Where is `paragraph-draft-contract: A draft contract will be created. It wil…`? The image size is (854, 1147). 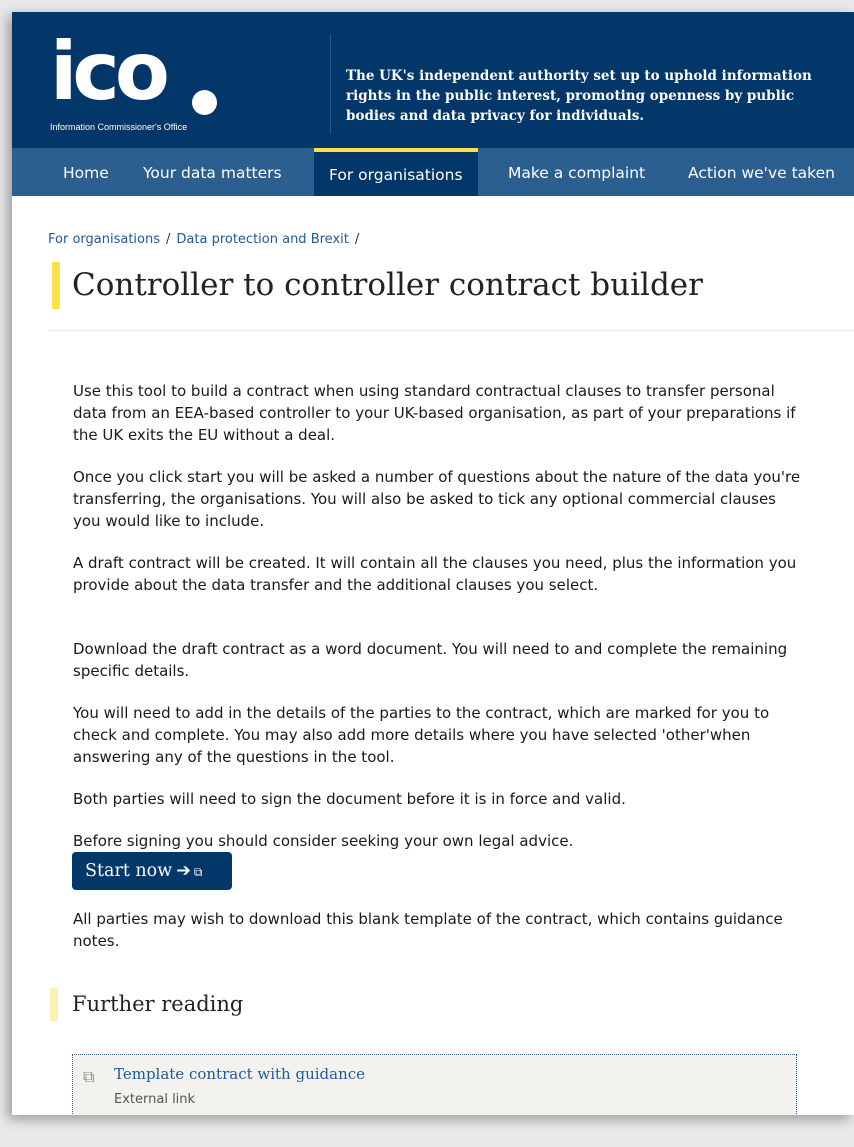 paragraph-draft-contract: A draft contract will be created. It wil… is located at coordinates (435, 574).